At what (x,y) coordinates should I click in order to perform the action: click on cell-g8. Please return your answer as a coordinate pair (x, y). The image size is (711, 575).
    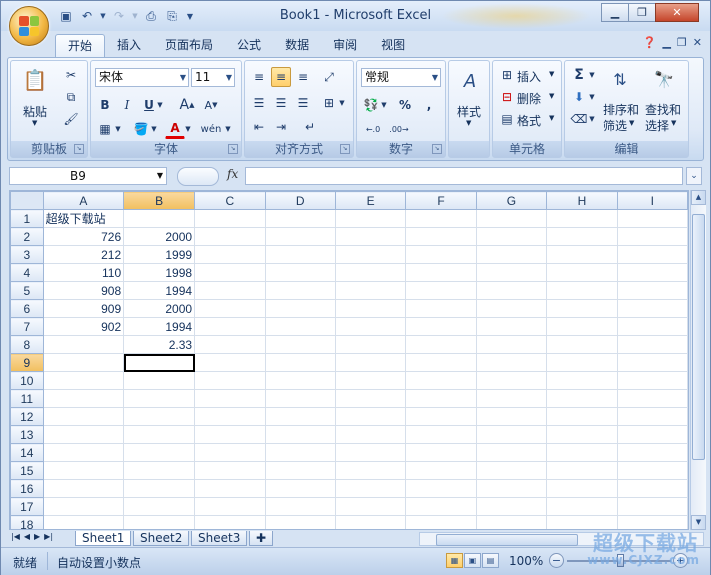
    Looking at the image, I should click on (511, 344).